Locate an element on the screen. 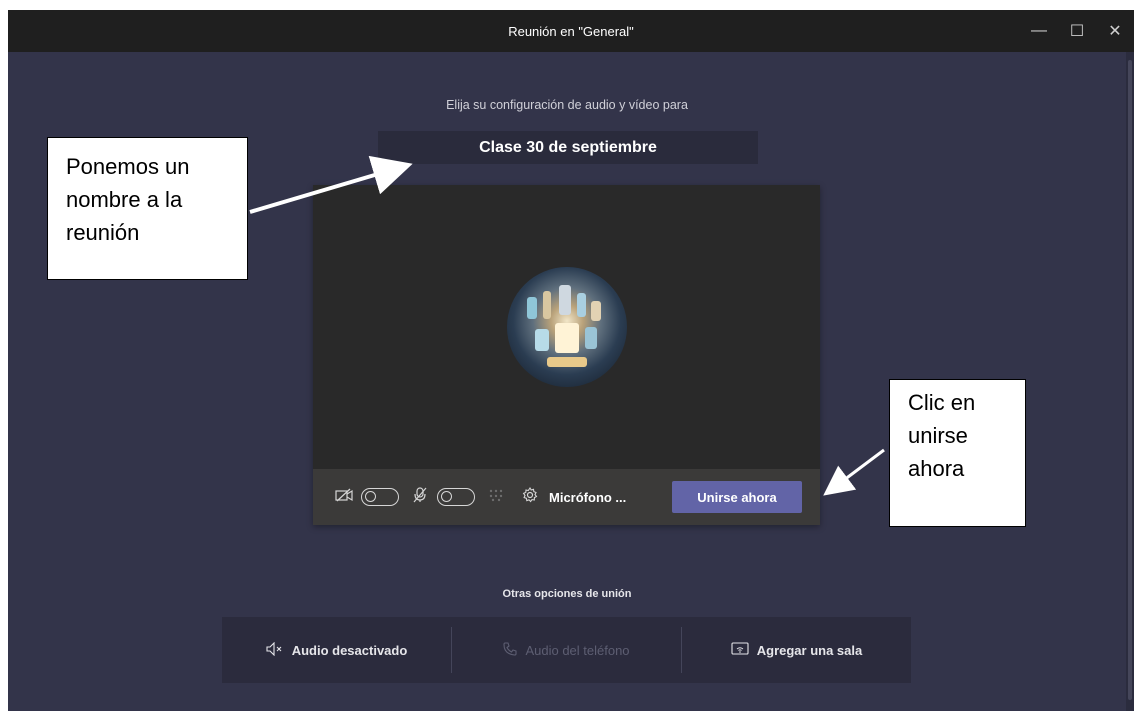  audio-off-label: Audio desactivado is located at coordinates (349, 650).